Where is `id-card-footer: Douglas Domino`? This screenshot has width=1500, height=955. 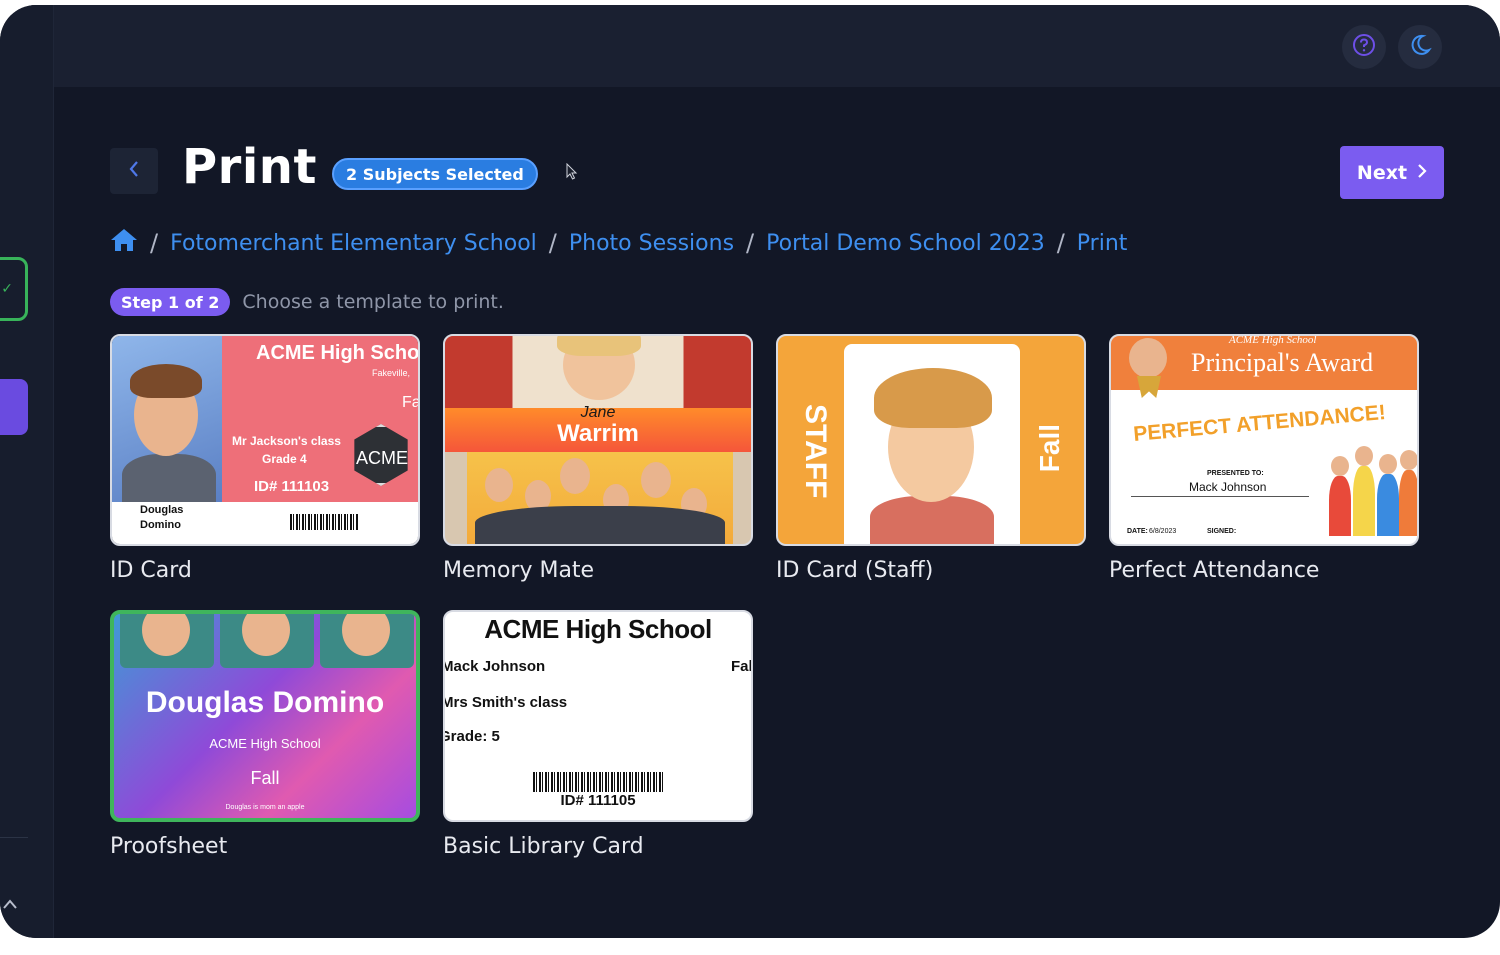
id-card-footer: Douglas Domino is located at coordinates (265, 523).